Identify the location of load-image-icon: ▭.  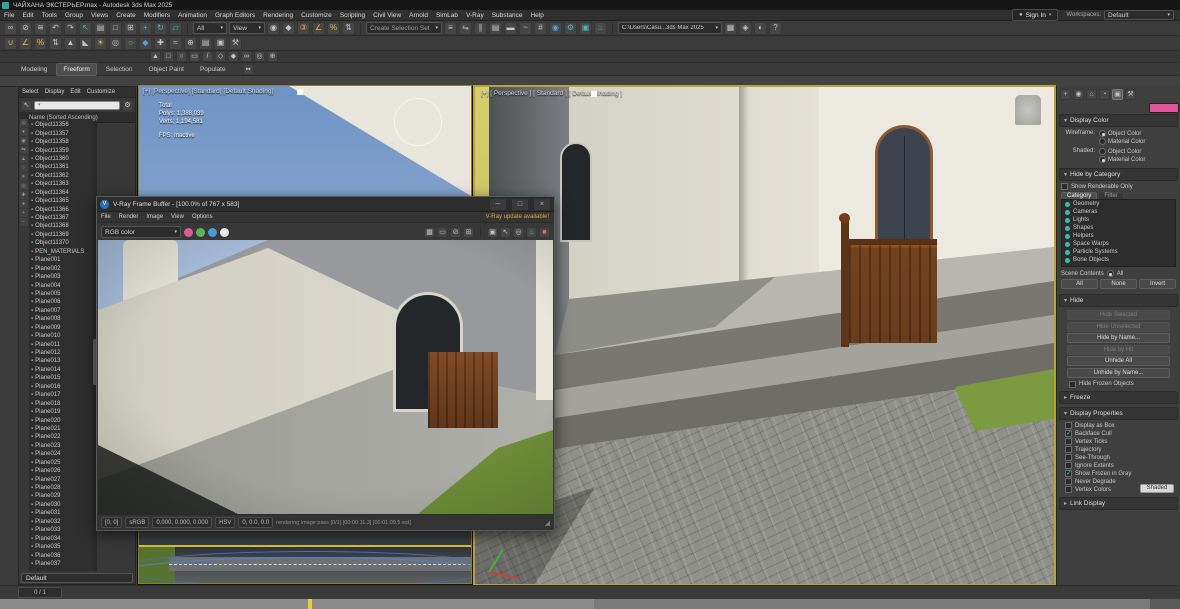
(442, 232).